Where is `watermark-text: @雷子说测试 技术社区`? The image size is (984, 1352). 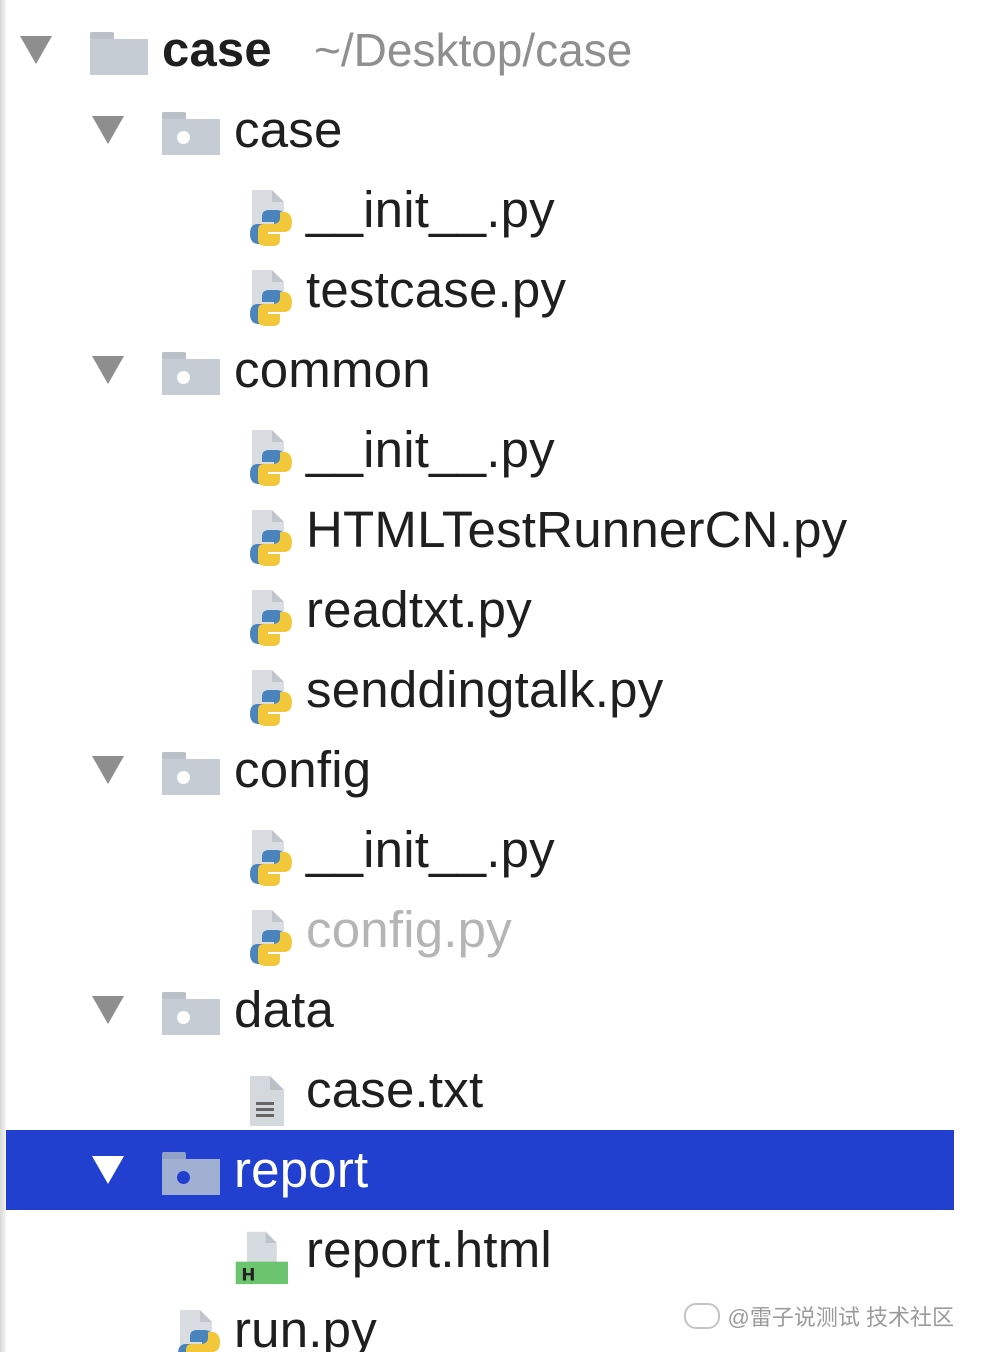
watermark-text: @雷子说测试 技术社区 is located at coordinates (840, 1317).